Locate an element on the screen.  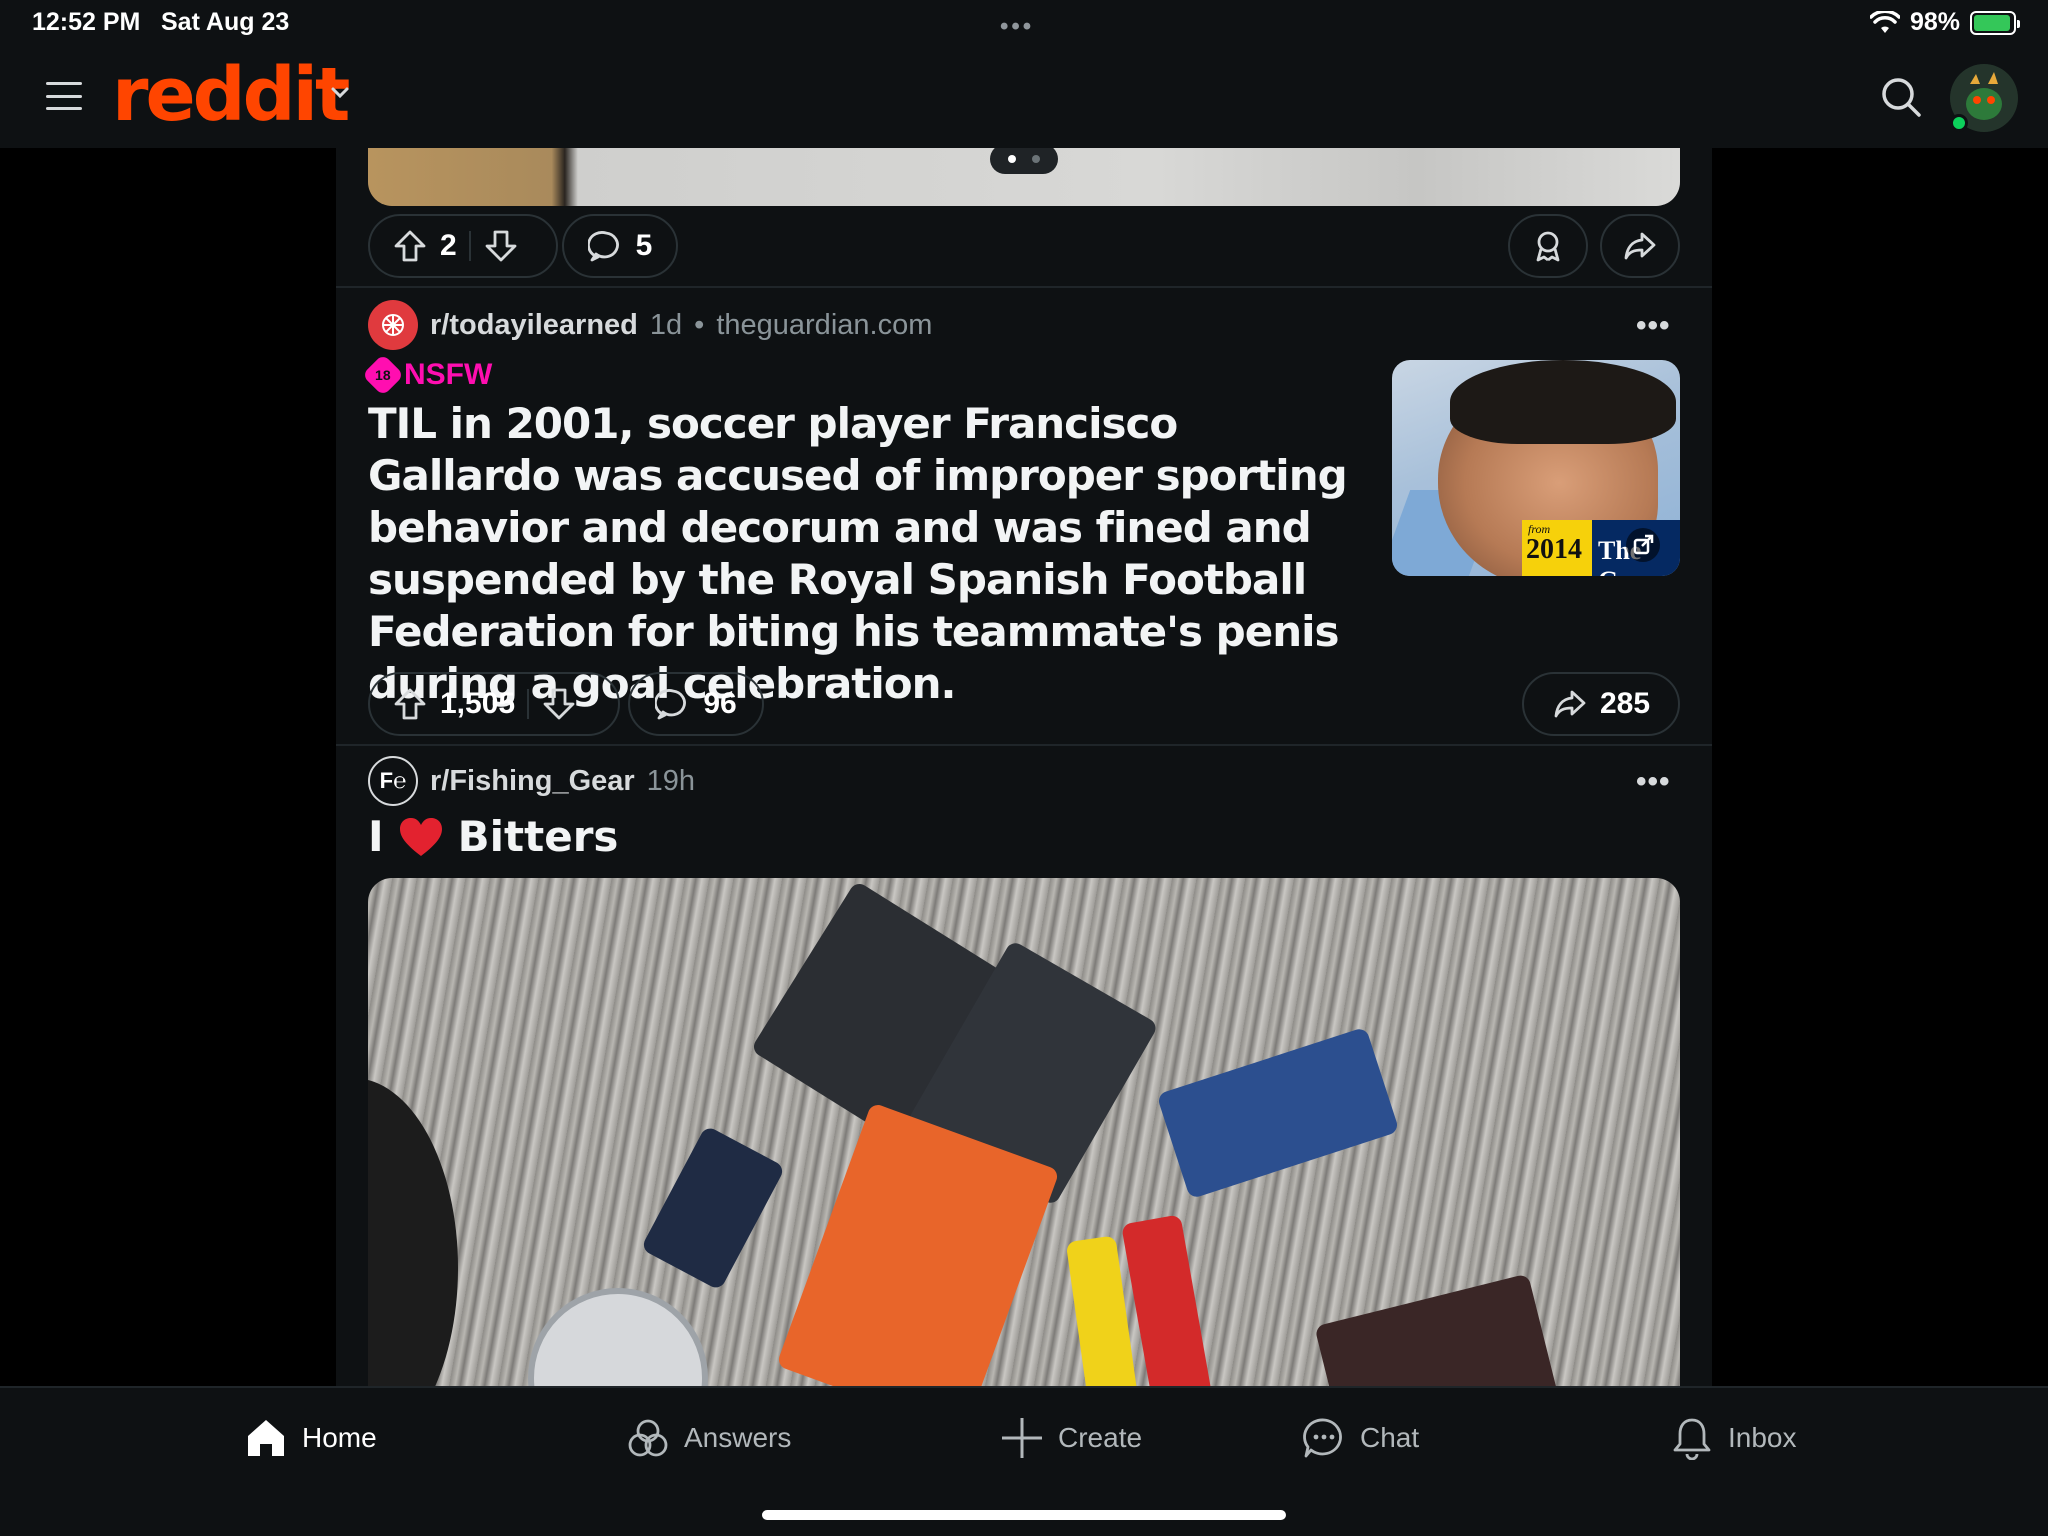
tab-inbox: Inbox is located at coordinates (1733, 1438).